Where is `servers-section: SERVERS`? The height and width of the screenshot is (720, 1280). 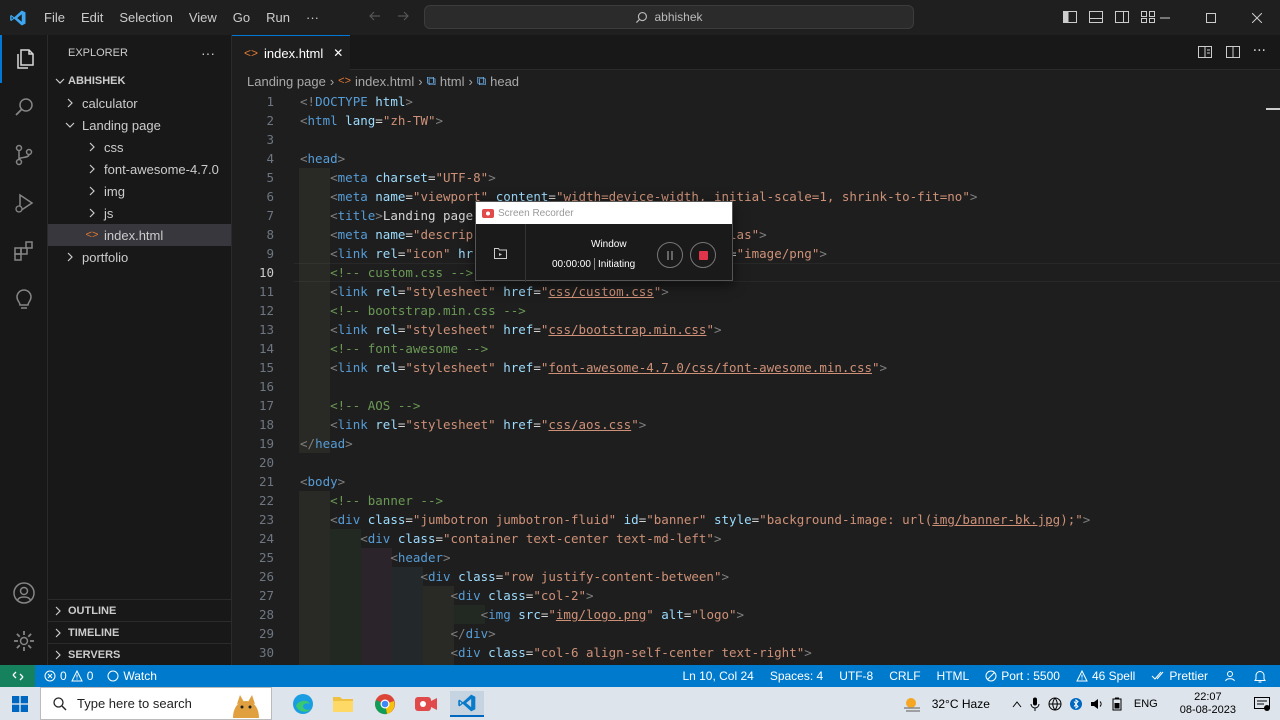 servers-section: SERVERS is located at coordinates (140, 654).